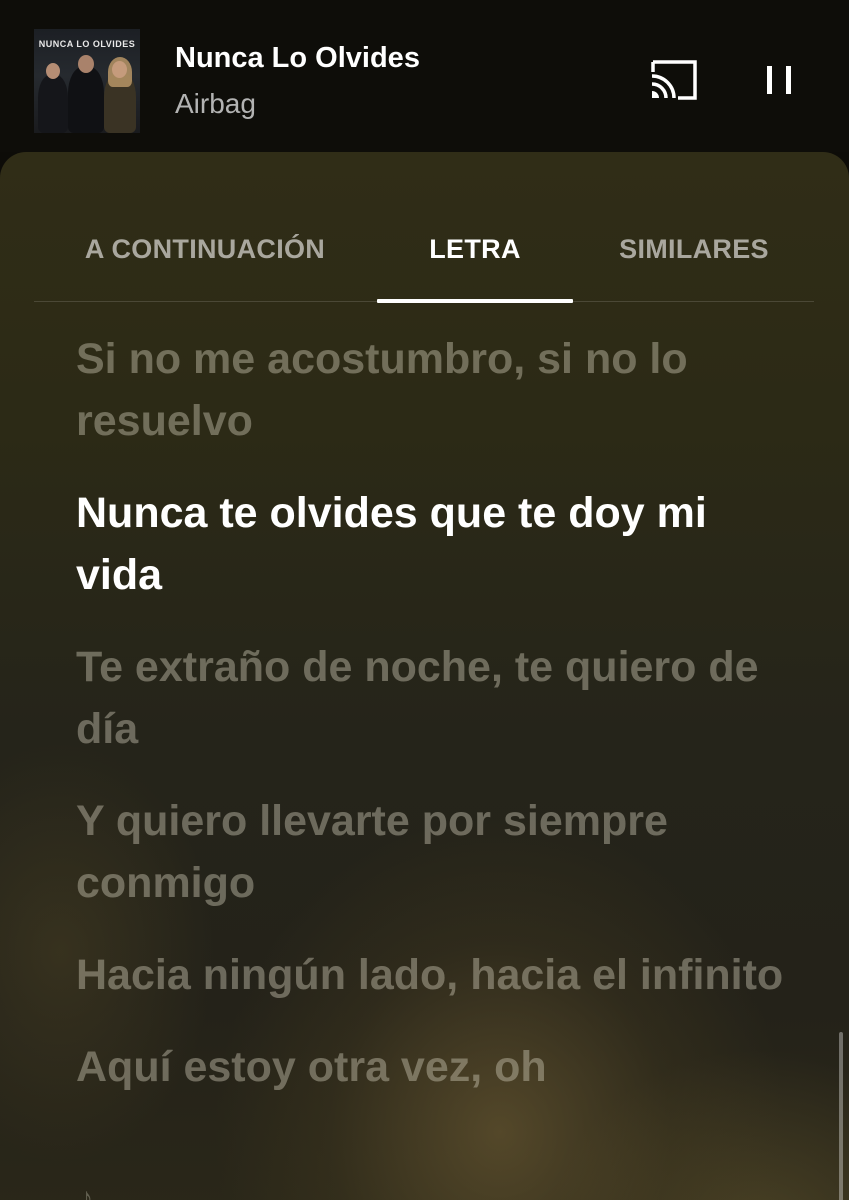 The height and width of the screenshot is (1200, 849). What do you see at coordinates (436, 698) in the screenshot?
I see `lyric-line: Te extraño de noche, te quiero de día` at bounding box center [436, 698].